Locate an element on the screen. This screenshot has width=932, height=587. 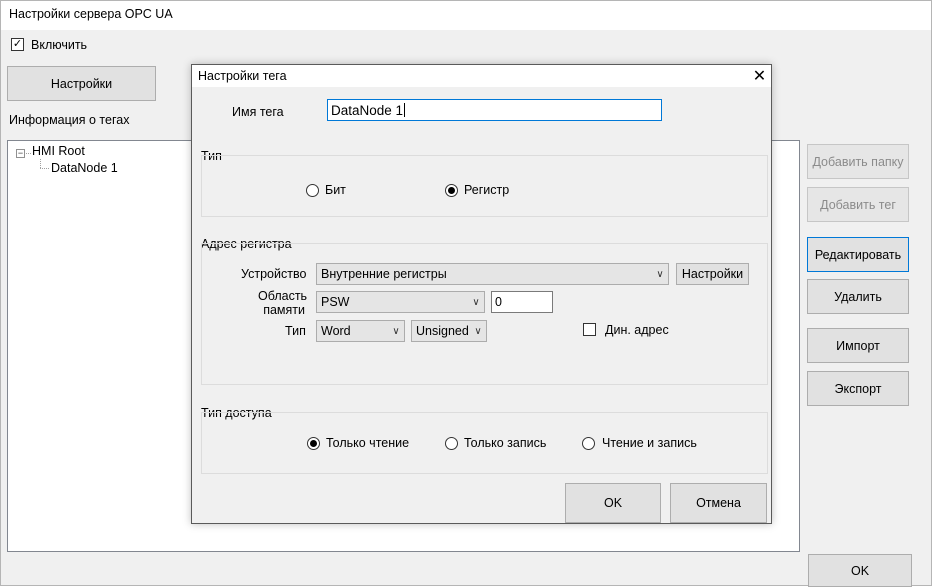
dynamic-address-checkbox is located at coordinates (589, 329).